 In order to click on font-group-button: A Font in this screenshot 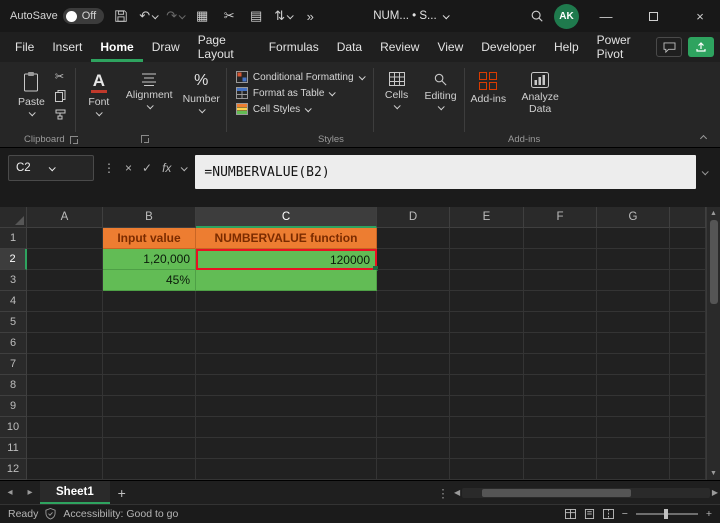, I will do `click(99, 99)`.